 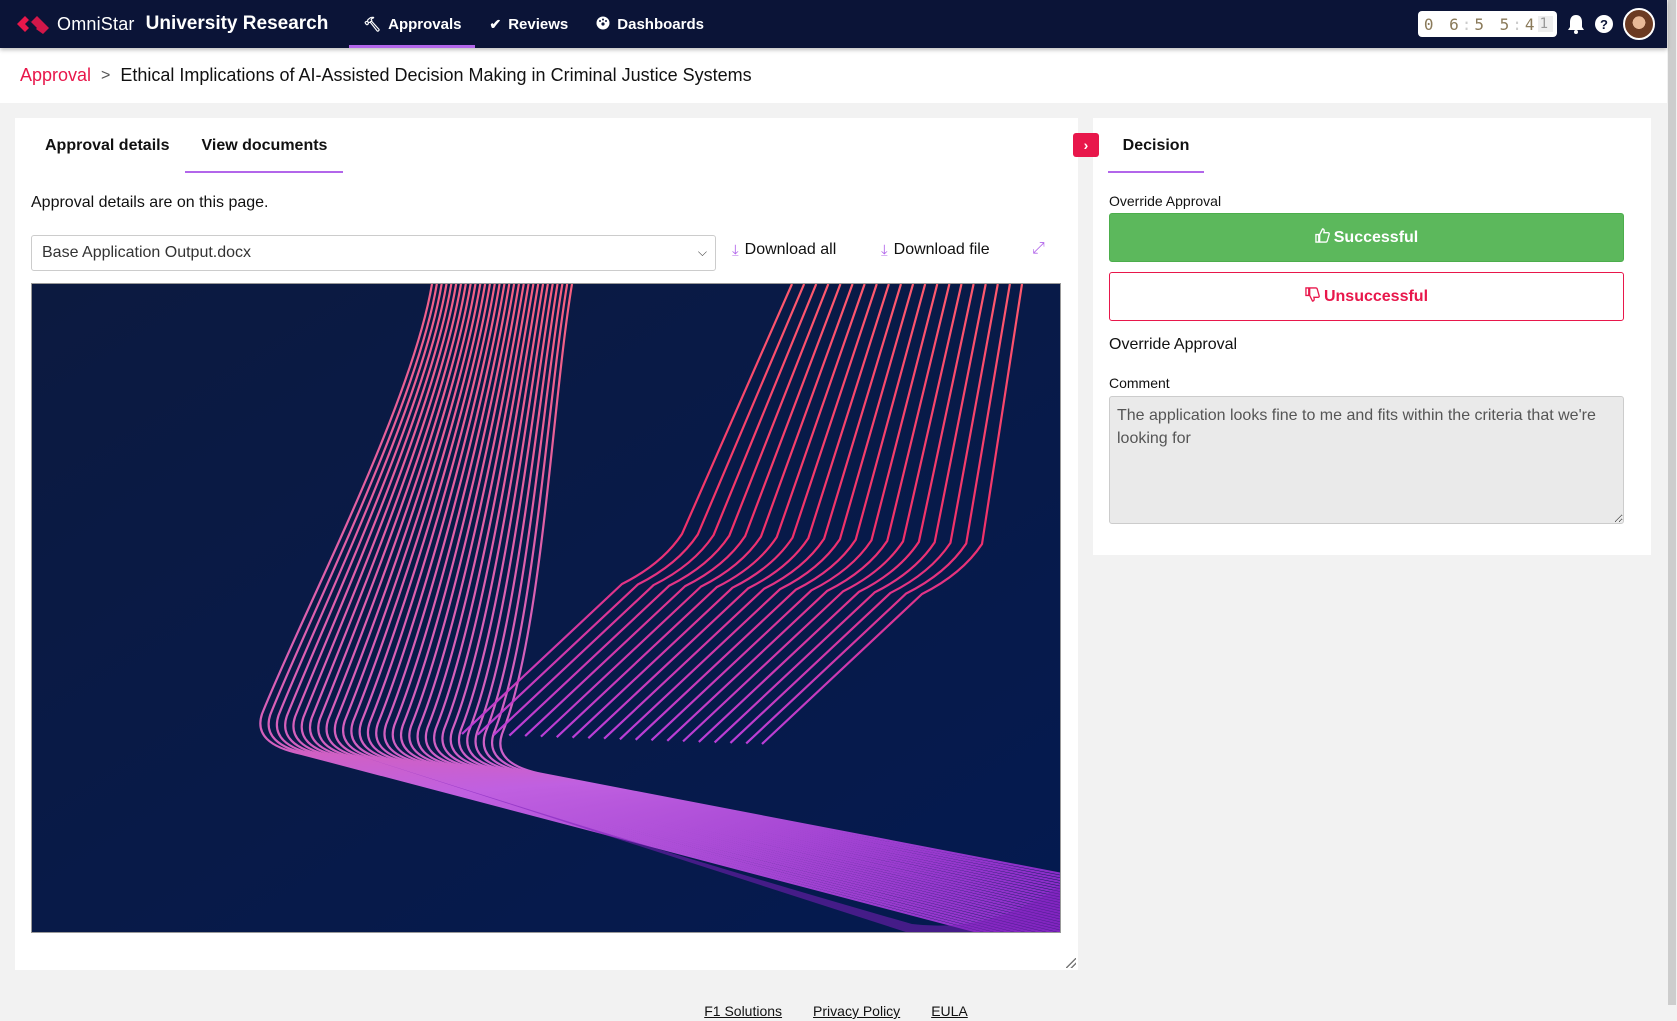 I want to click on check-icon: ✔, so click(x=495, y=23).